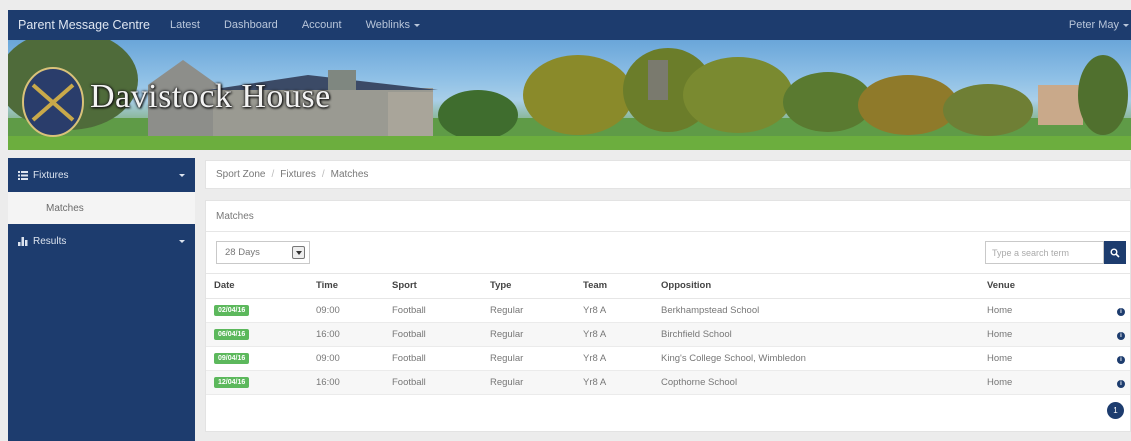 The width and height of the screenshot is (1131, 441). What do you see at coordinates (441, 286) in the screenshot?
I see `column-header-sport: Sport` at bounding box center [441, 286].